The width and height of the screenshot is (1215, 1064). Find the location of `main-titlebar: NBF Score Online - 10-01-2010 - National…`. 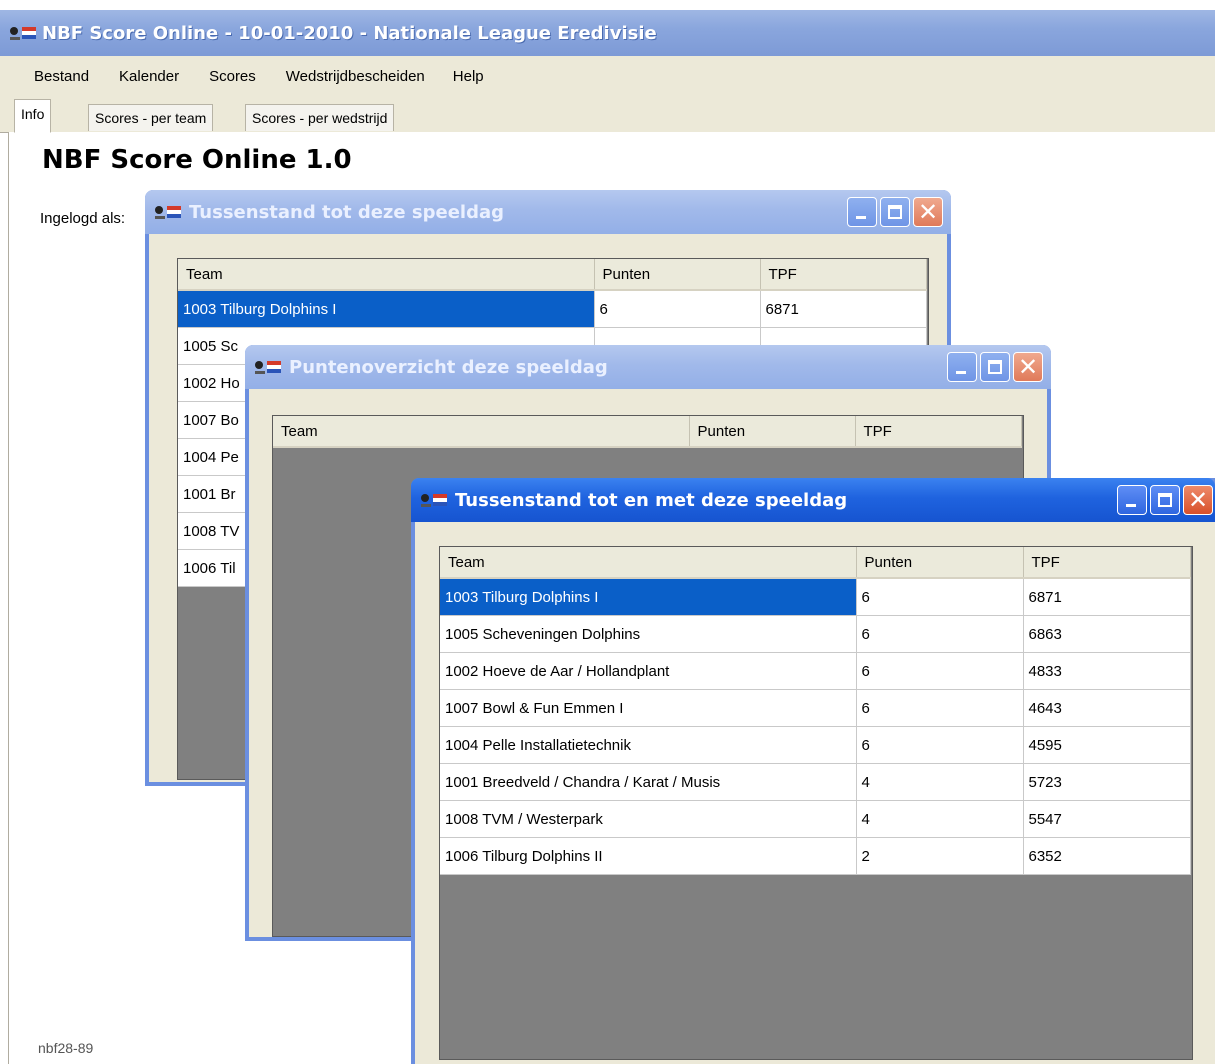

main-titlebar: NBF Score Online - 10-01-2010 - National… is located at coordinates (607, 33).